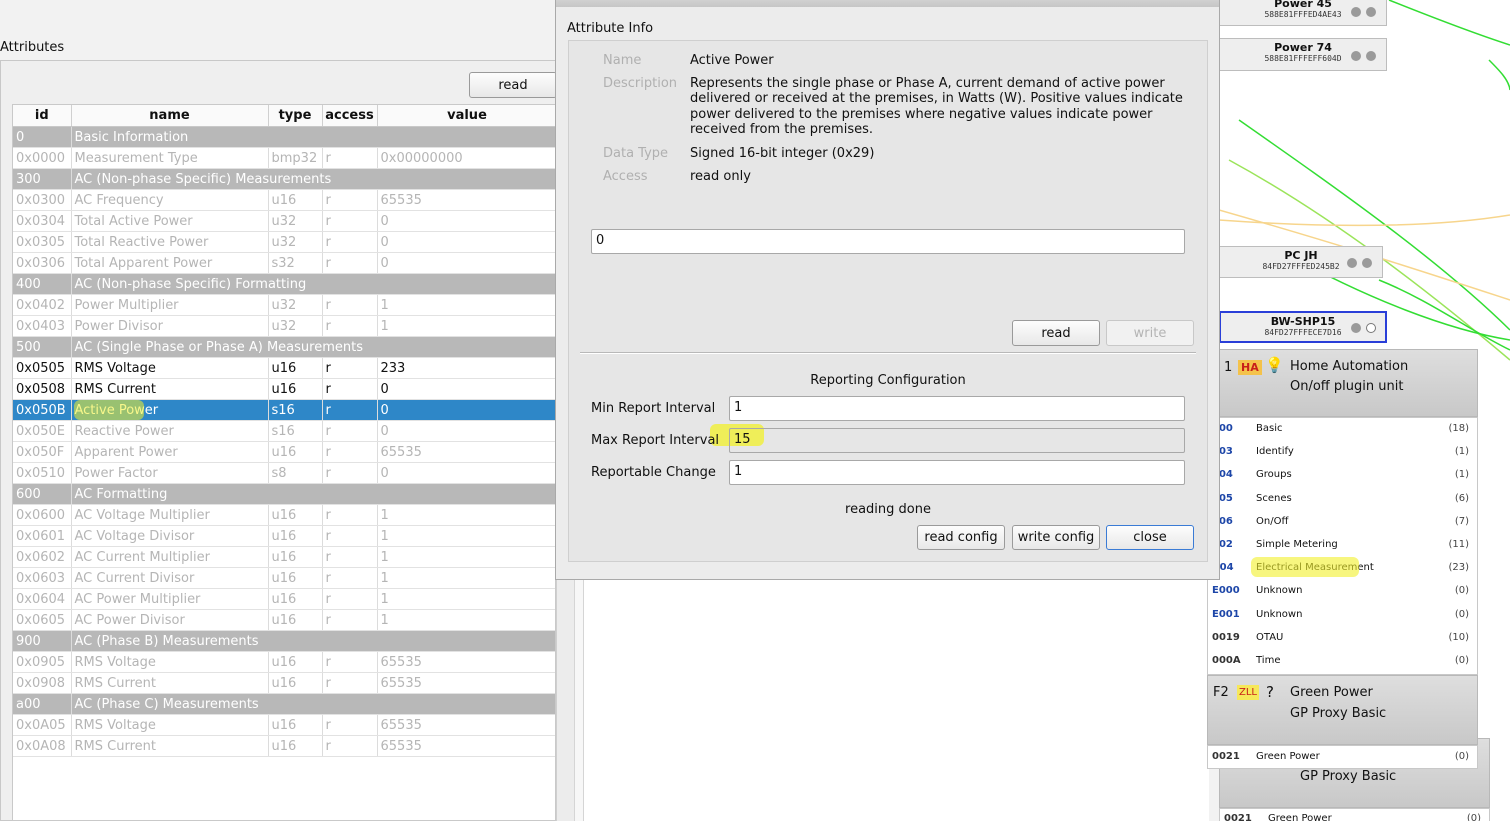 The height and width of the screenshot is (821, 1510). What do you see at coordinates (42, 431) in the screenshot?
I see `cell-id: 0x050E` at bounding box center [42, 431].